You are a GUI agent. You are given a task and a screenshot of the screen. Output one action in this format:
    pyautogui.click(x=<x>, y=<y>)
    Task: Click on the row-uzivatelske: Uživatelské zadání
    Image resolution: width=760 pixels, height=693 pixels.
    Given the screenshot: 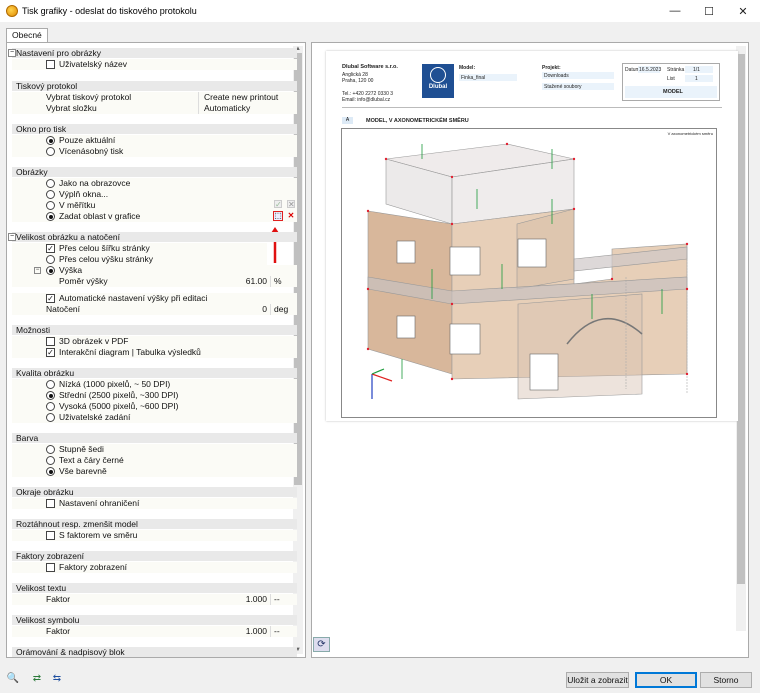 What is the action you would take?
    pyautogui.click(x=154, y=417)
    